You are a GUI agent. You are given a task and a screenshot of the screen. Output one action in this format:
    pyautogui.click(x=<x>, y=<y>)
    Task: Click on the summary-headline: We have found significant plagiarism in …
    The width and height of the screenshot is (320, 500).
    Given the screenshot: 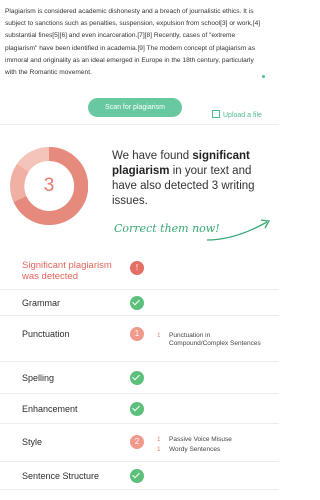 What is the action you would take?
    pyautogui.click(x=192, y=179)
    